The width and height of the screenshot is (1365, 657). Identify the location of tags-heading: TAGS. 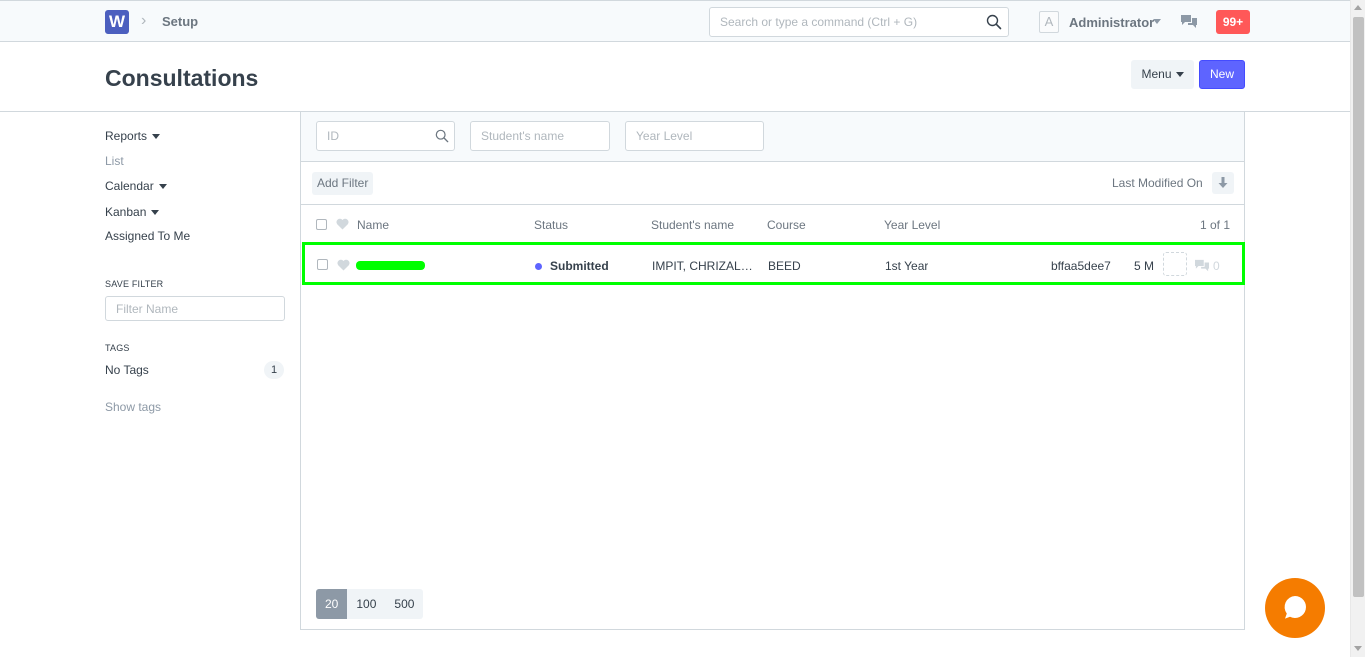
(117, 348).